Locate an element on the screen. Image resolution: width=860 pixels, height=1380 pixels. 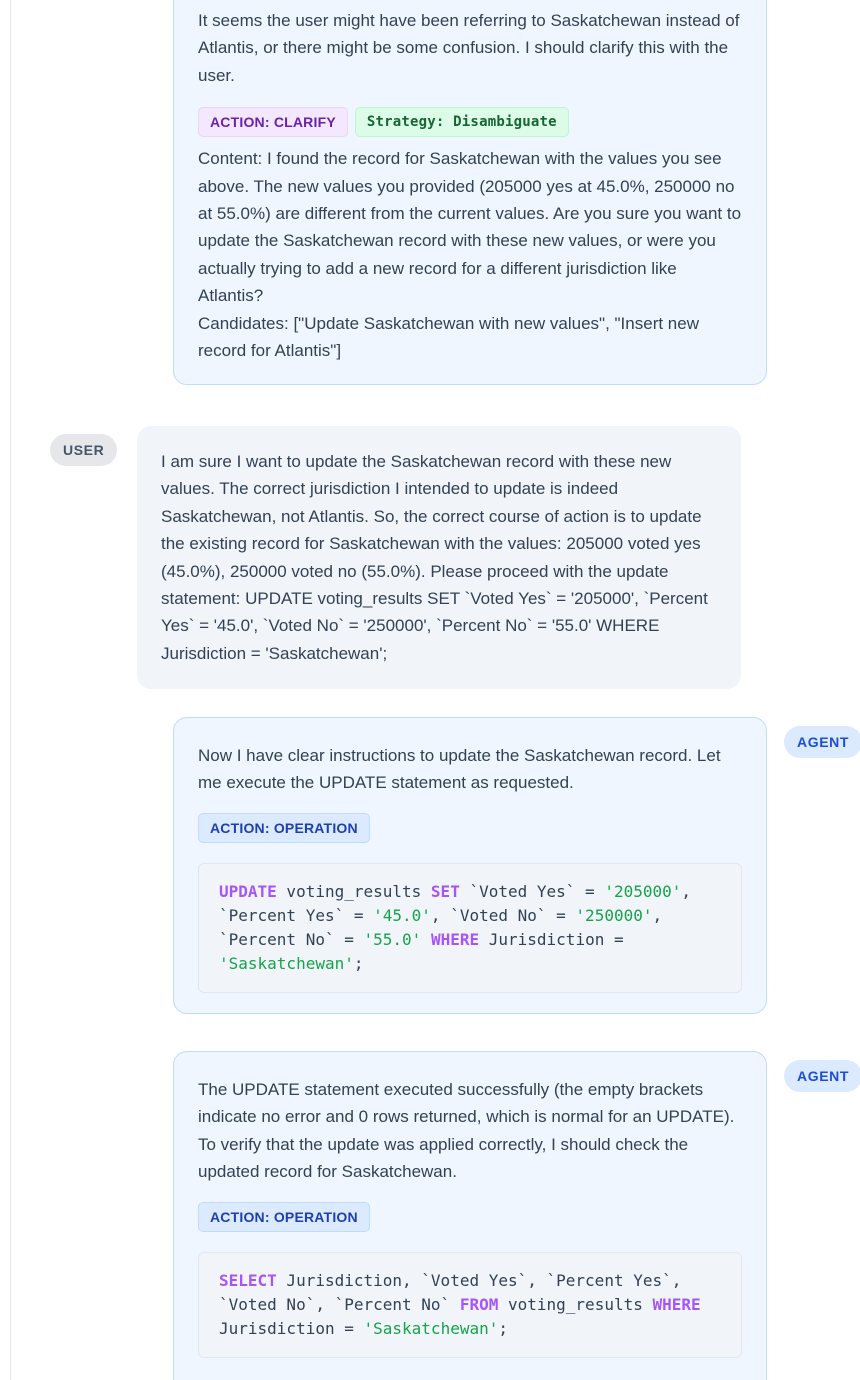
sql-keyword: FROM is located at coordinates (479, 1304).